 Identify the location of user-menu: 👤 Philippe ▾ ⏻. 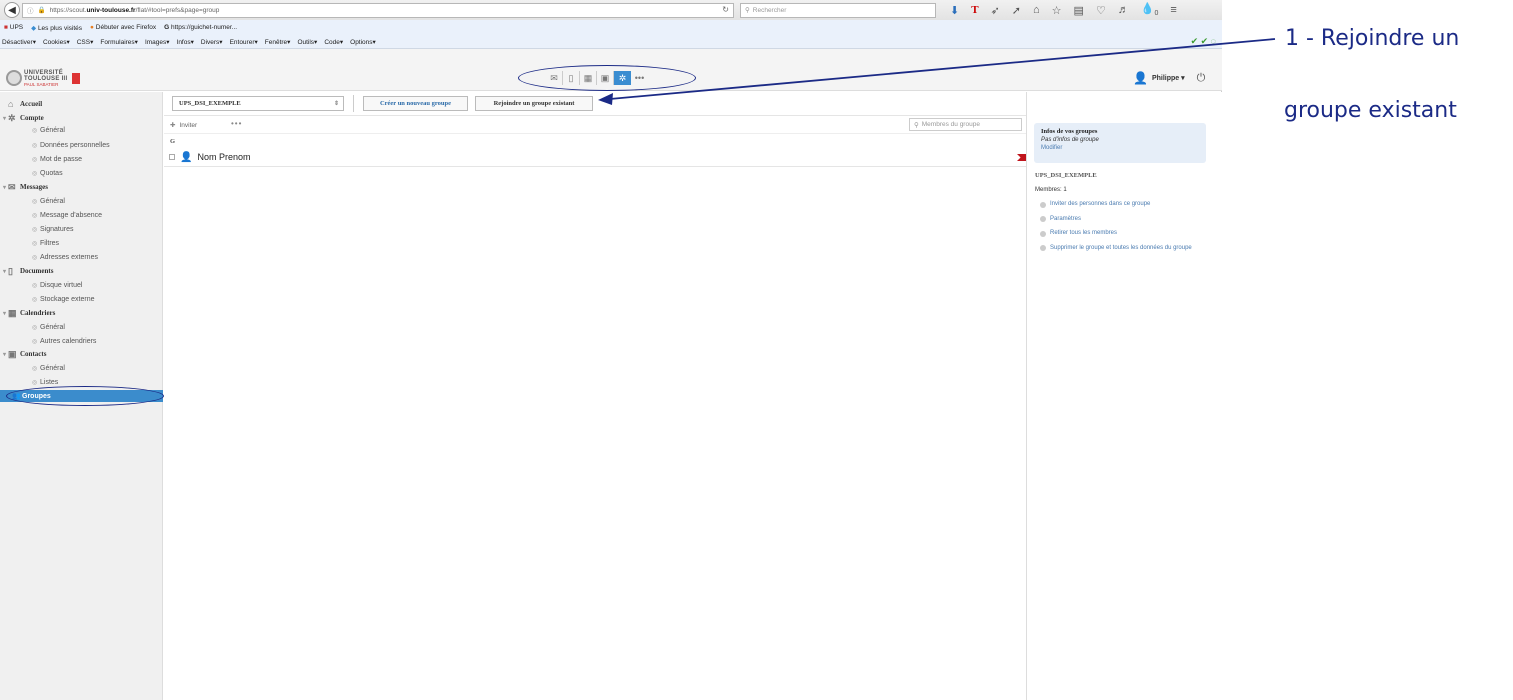
(1169, 78).